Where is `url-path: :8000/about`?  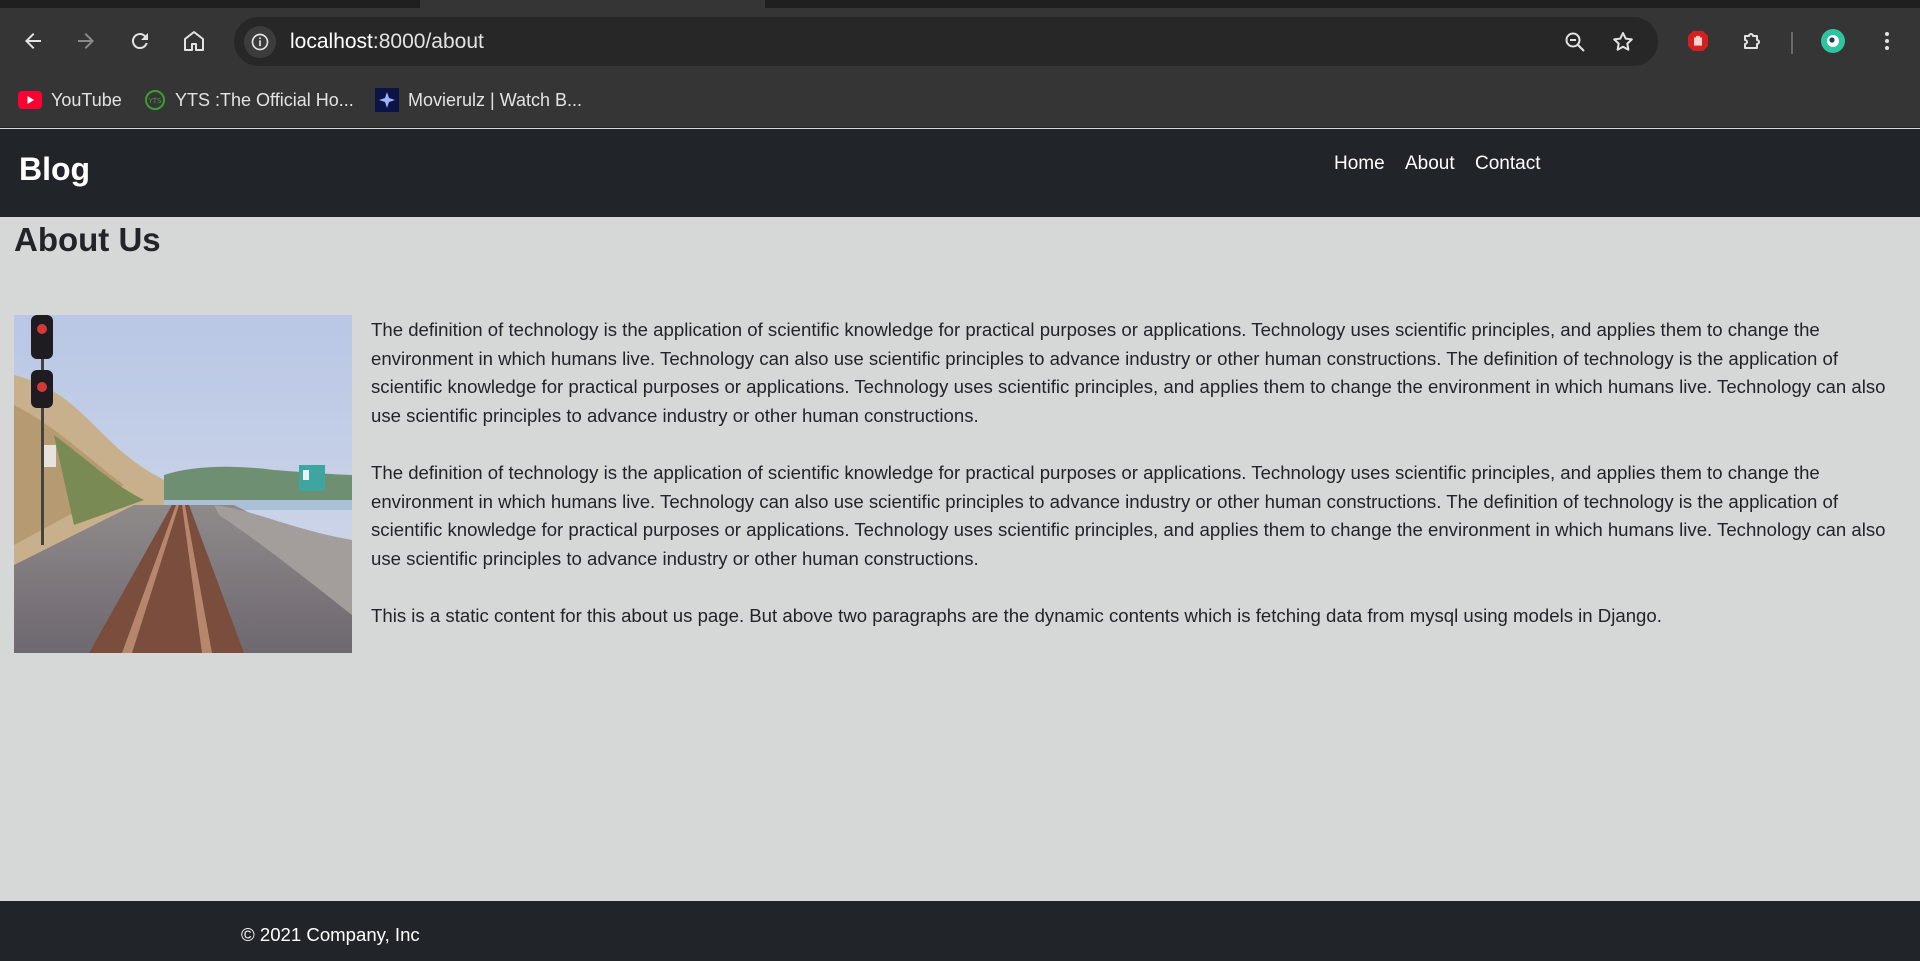
url-path: :8000/about is located at coordinates (428, 41).